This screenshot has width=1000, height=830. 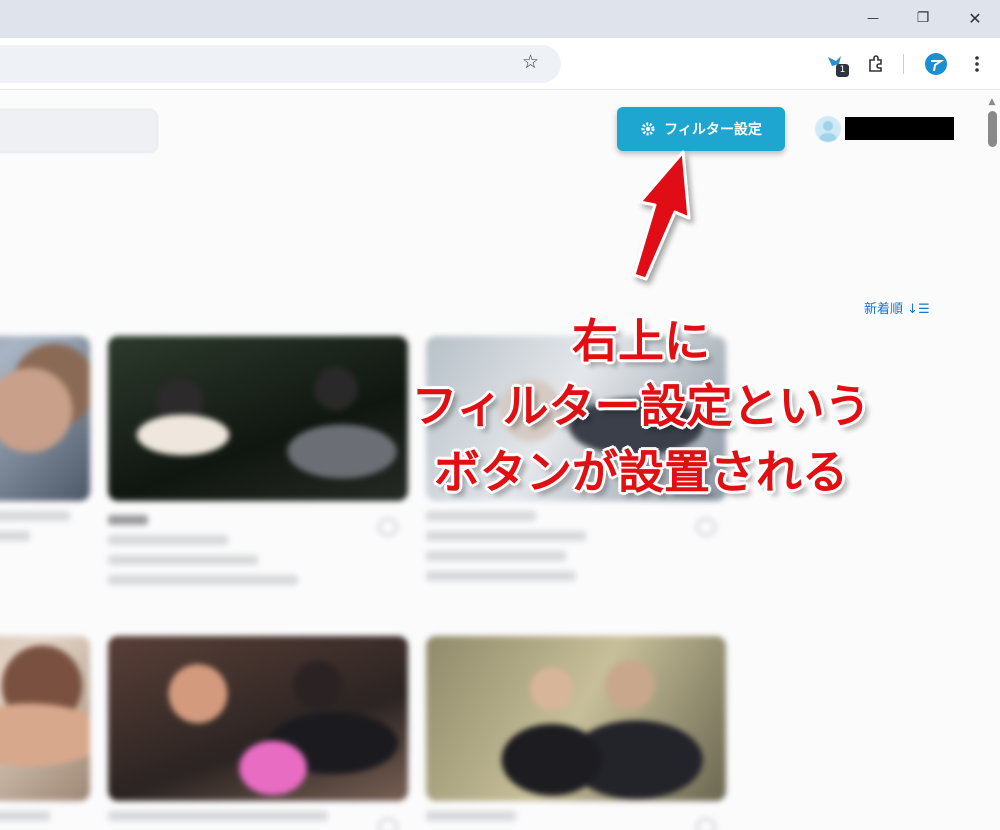 I want to click on profile-button, so click(x=936, y=64).